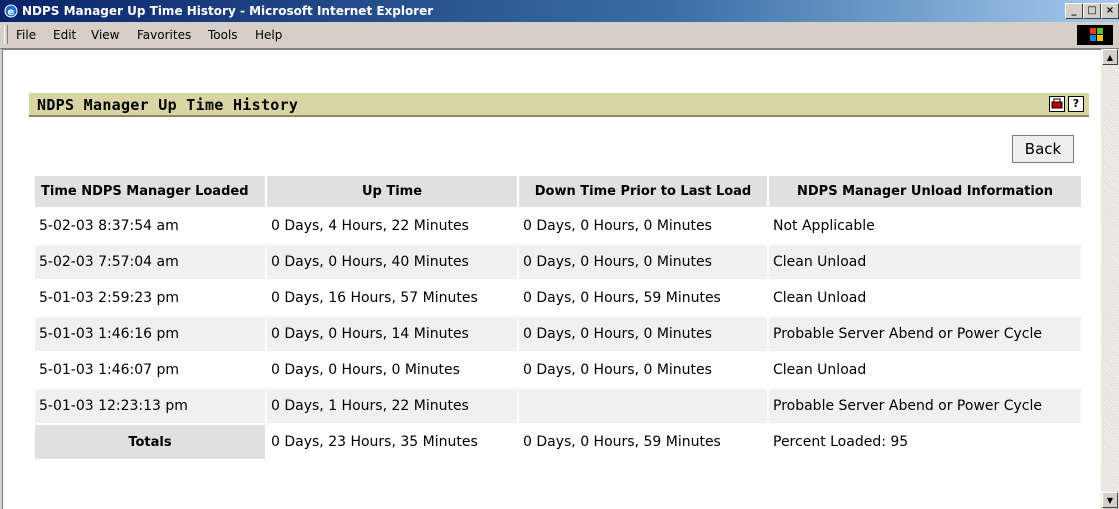 The height and width of the screenshot is (509, 1119). I want to click on table-cell: 0 Days, 1 Hours, 22 Minutes, so click(392, 406).